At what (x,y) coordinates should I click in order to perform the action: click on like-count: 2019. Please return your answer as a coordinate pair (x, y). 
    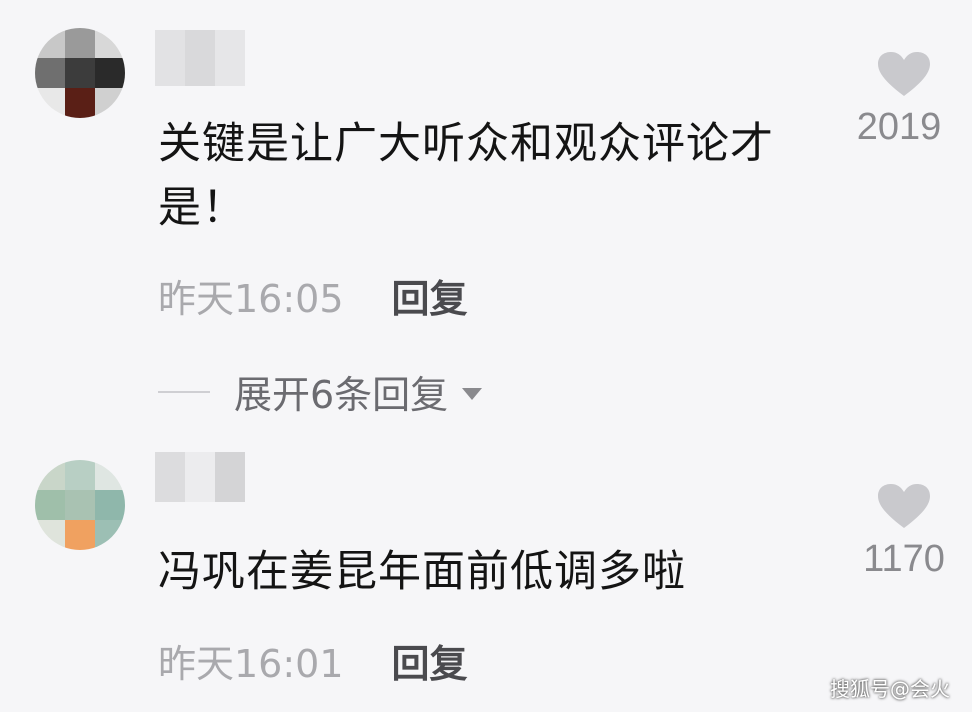
    Looking at the image, I should click on (899, 127).